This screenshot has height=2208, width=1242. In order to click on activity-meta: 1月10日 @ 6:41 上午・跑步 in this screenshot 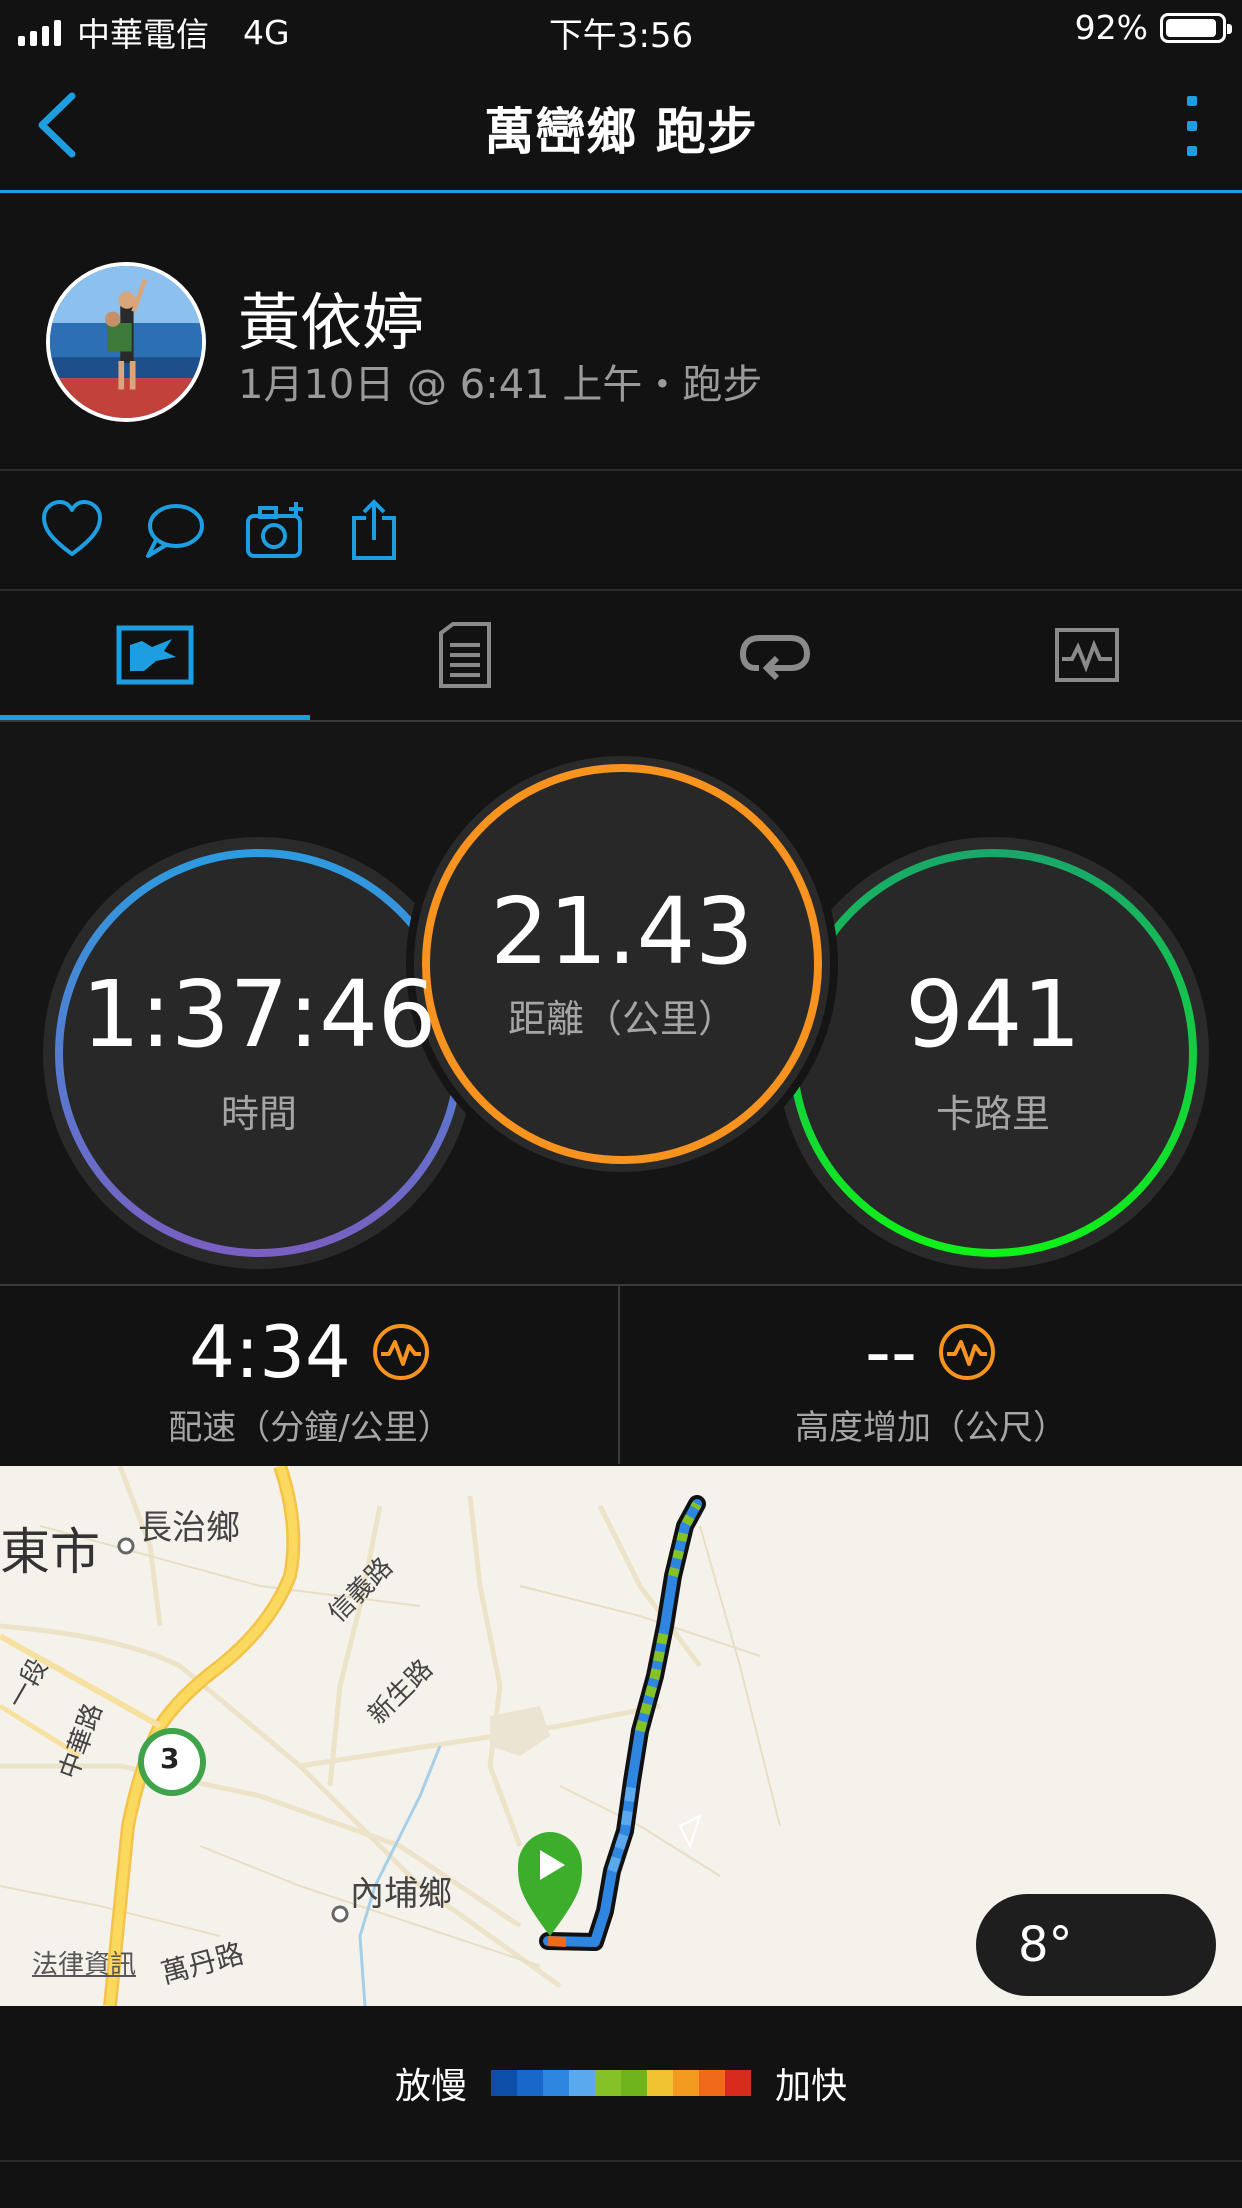, I will do `click(500, 385)`.